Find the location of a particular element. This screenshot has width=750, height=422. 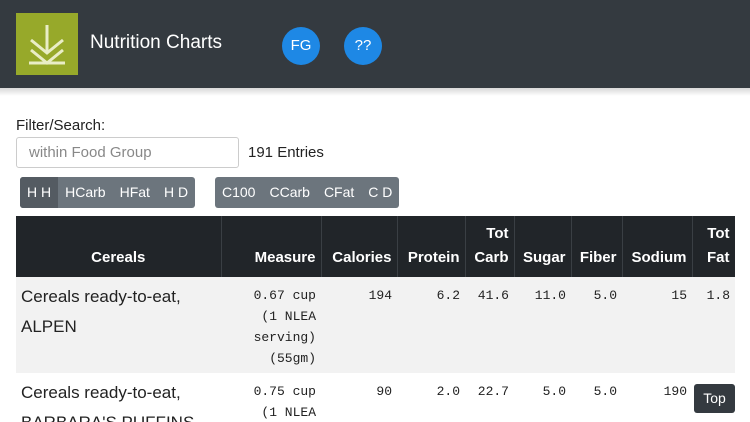

sodium-cell: 190 is located at coordinates (657, 397).